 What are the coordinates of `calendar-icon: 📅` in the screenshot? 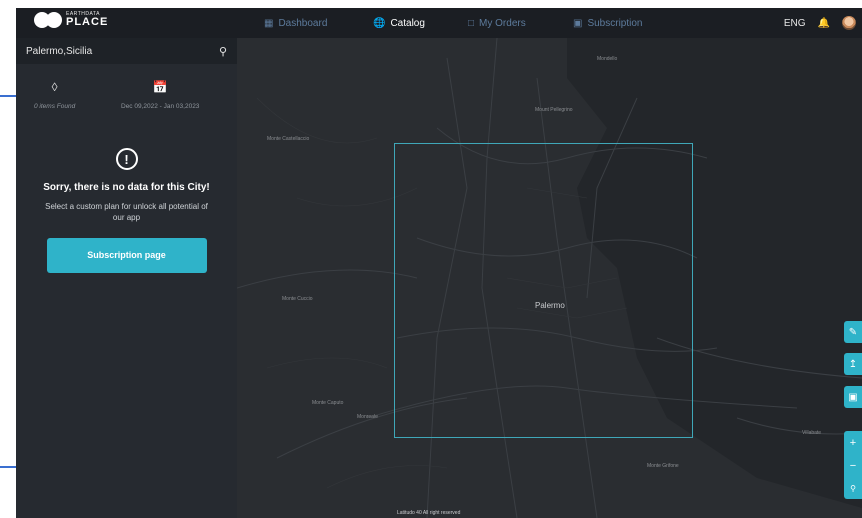 It's located at (160, 87).